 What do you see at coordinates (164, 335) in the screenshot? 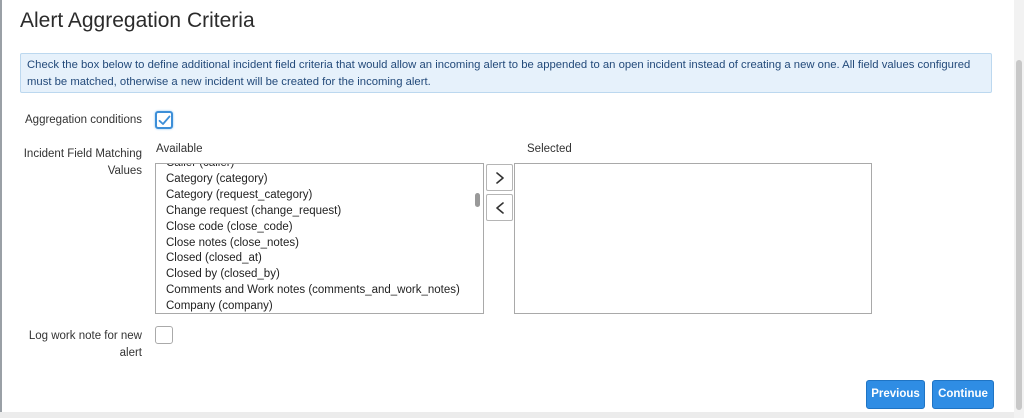
I see `log-work-note-checkbox` at bounding box center [164, 335].